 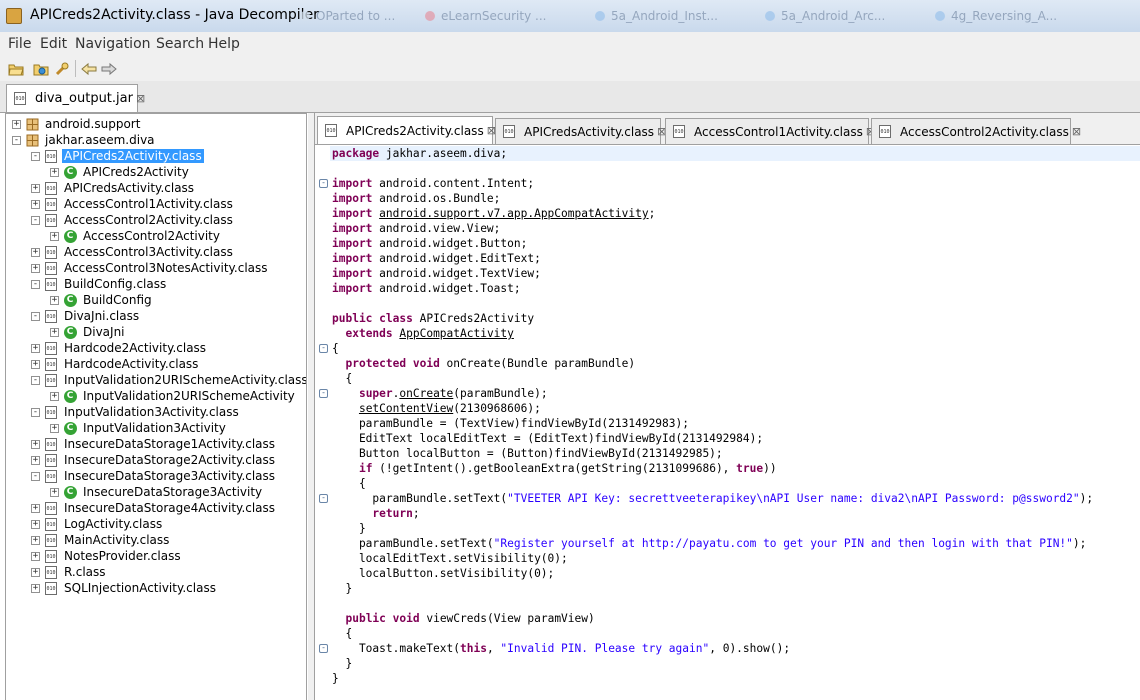 I want to click on tree-file-node: +010 R.class, so click(x=69, y=572).